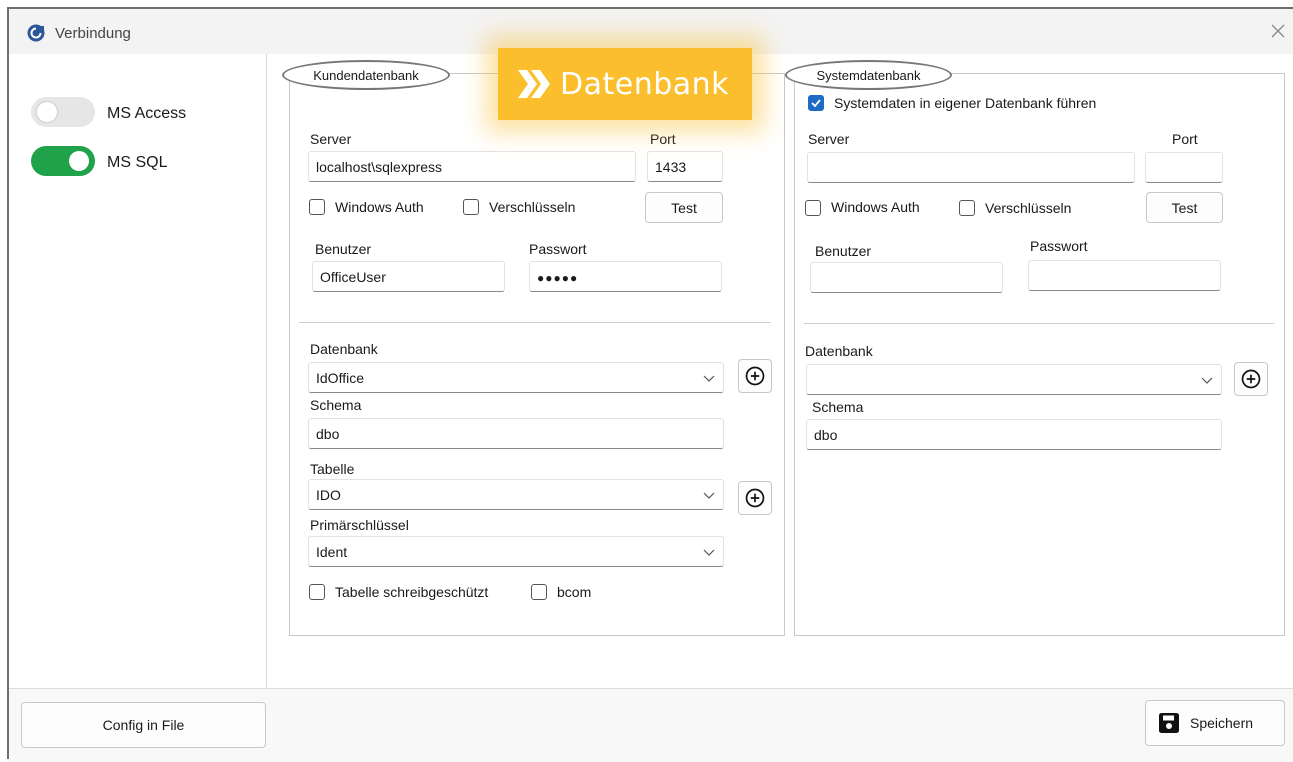 Image resolution: width=1293 pixels, height=762 pixels. Describe the element at coordinates (332, 469) in the screenshot. I see `kunden-table-label: Tabelle` at that location.